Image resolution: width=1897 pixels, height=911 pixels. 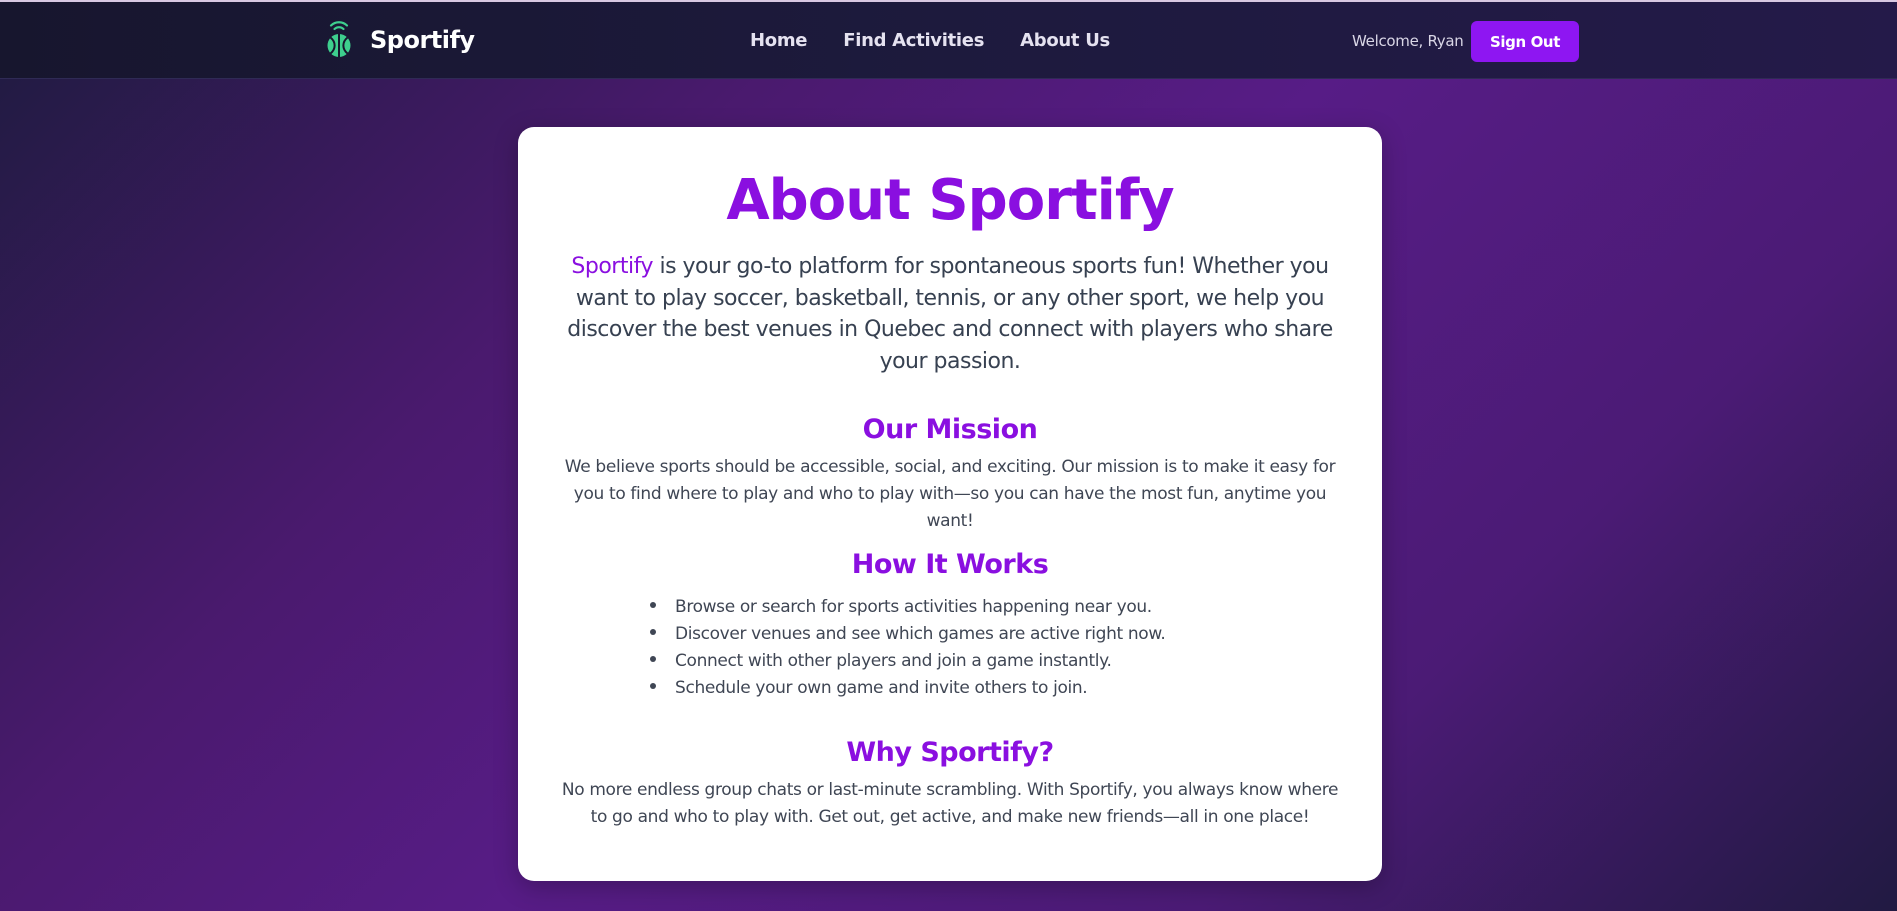 What do you see at coordinates (779, 40) in the screenshot?
I see `nav-home: Home` at bounding box center [779, 40].